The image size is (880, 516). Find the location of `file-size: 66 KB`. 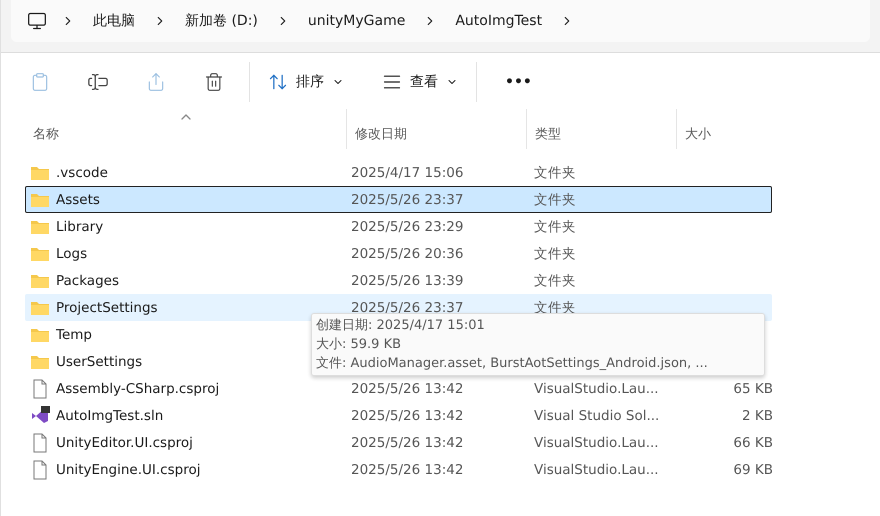

file-size: 66 KB is located at coordinates (753, 442).